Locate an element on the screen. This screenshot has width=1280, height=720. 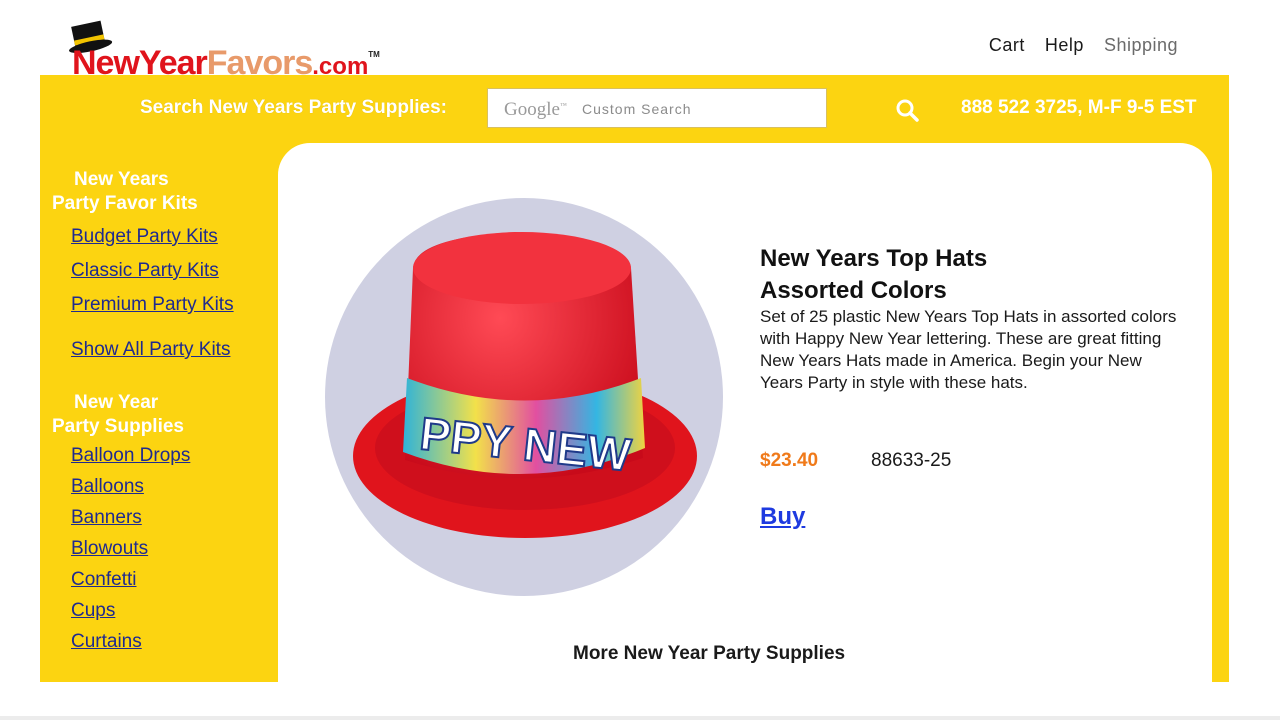
product-sku: 88633-25 is located at coordinates (911, 460).